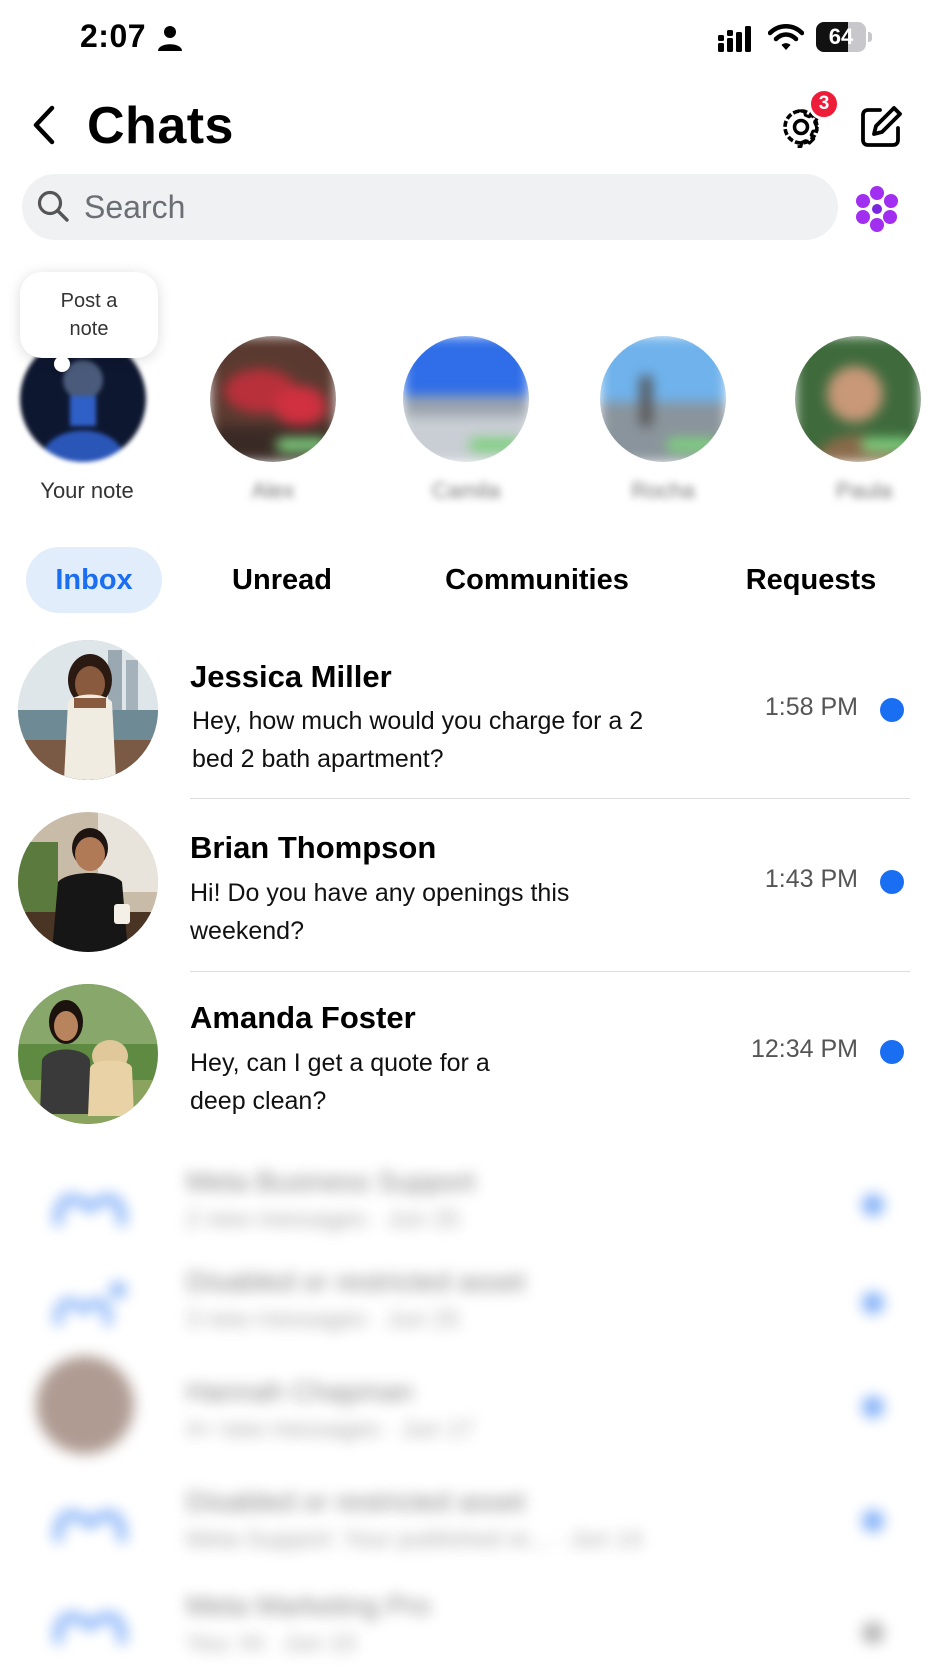 This screenshot has width=941, height=1672. Describe the element at coordinates (303, 1017) in the screenshot. I see `chat-name: Amanda Foster` at that location.